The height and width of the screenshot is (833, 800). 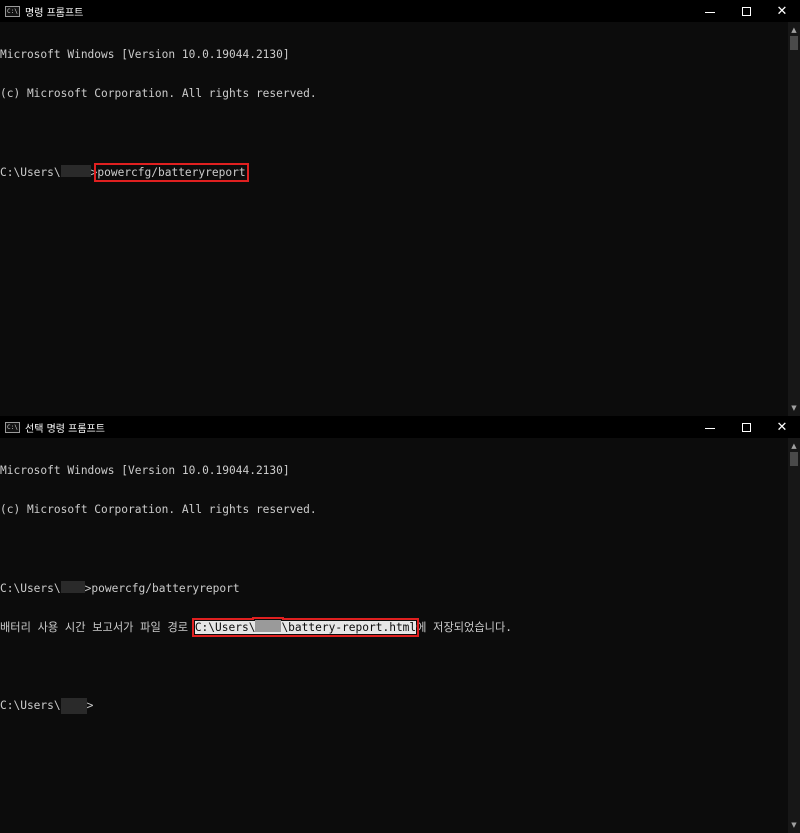 I want to click on window-title: 선택 명령 프롬프트, so click(x=65, y=429).